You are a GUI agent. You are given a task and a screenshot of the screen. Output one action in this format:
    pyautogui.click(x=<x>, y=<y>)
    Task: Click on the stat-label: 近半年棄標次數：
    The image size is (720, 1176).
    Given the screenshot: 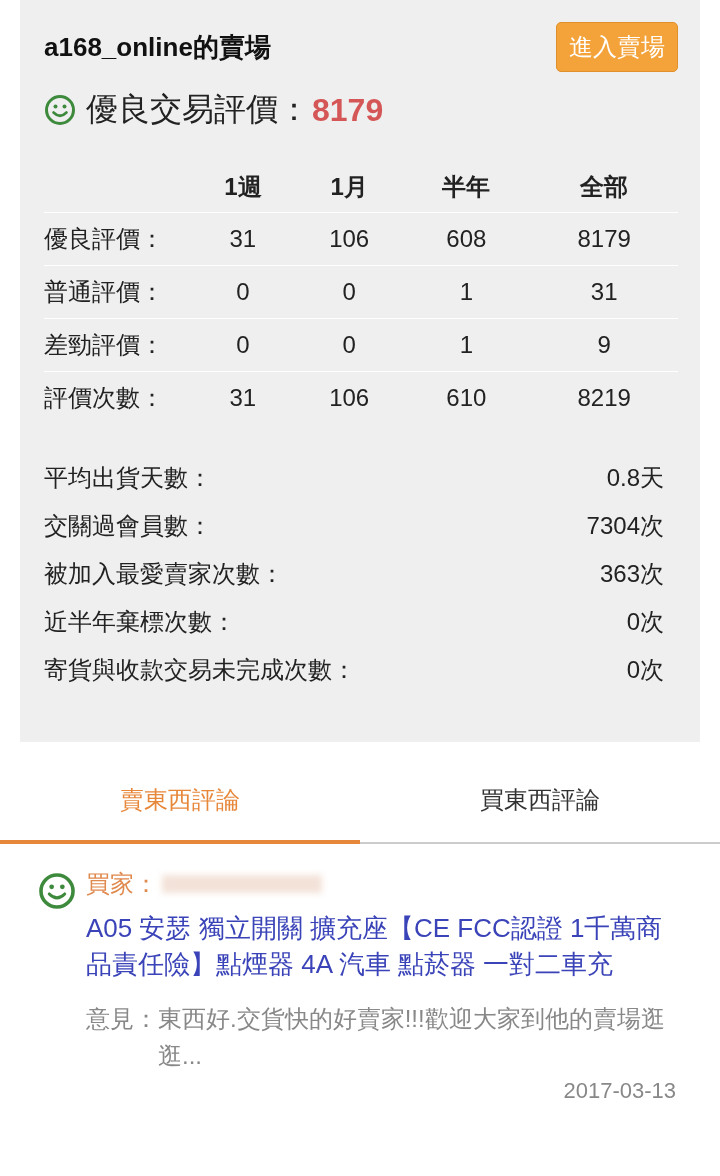 What is the action you would take?
    pyautogui.click(x=140, y=622)
    